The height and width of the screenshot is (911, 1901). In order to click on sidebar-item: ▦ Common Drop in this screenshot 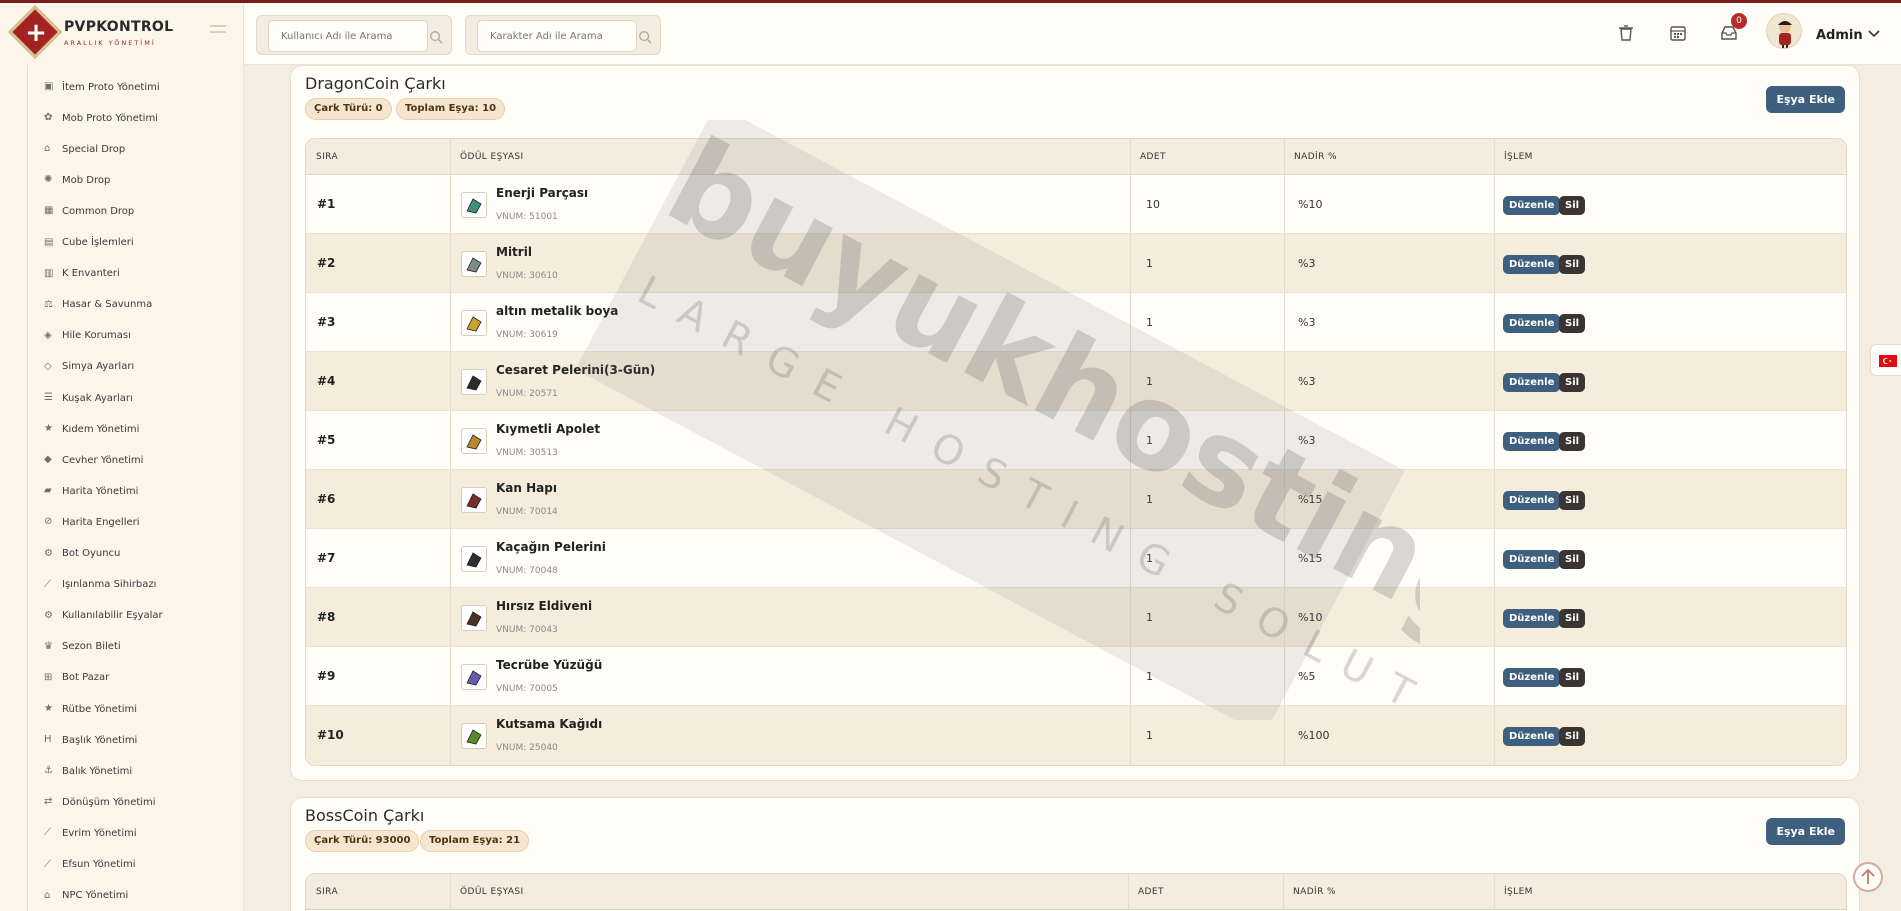, I will do `click(89, 211)`.